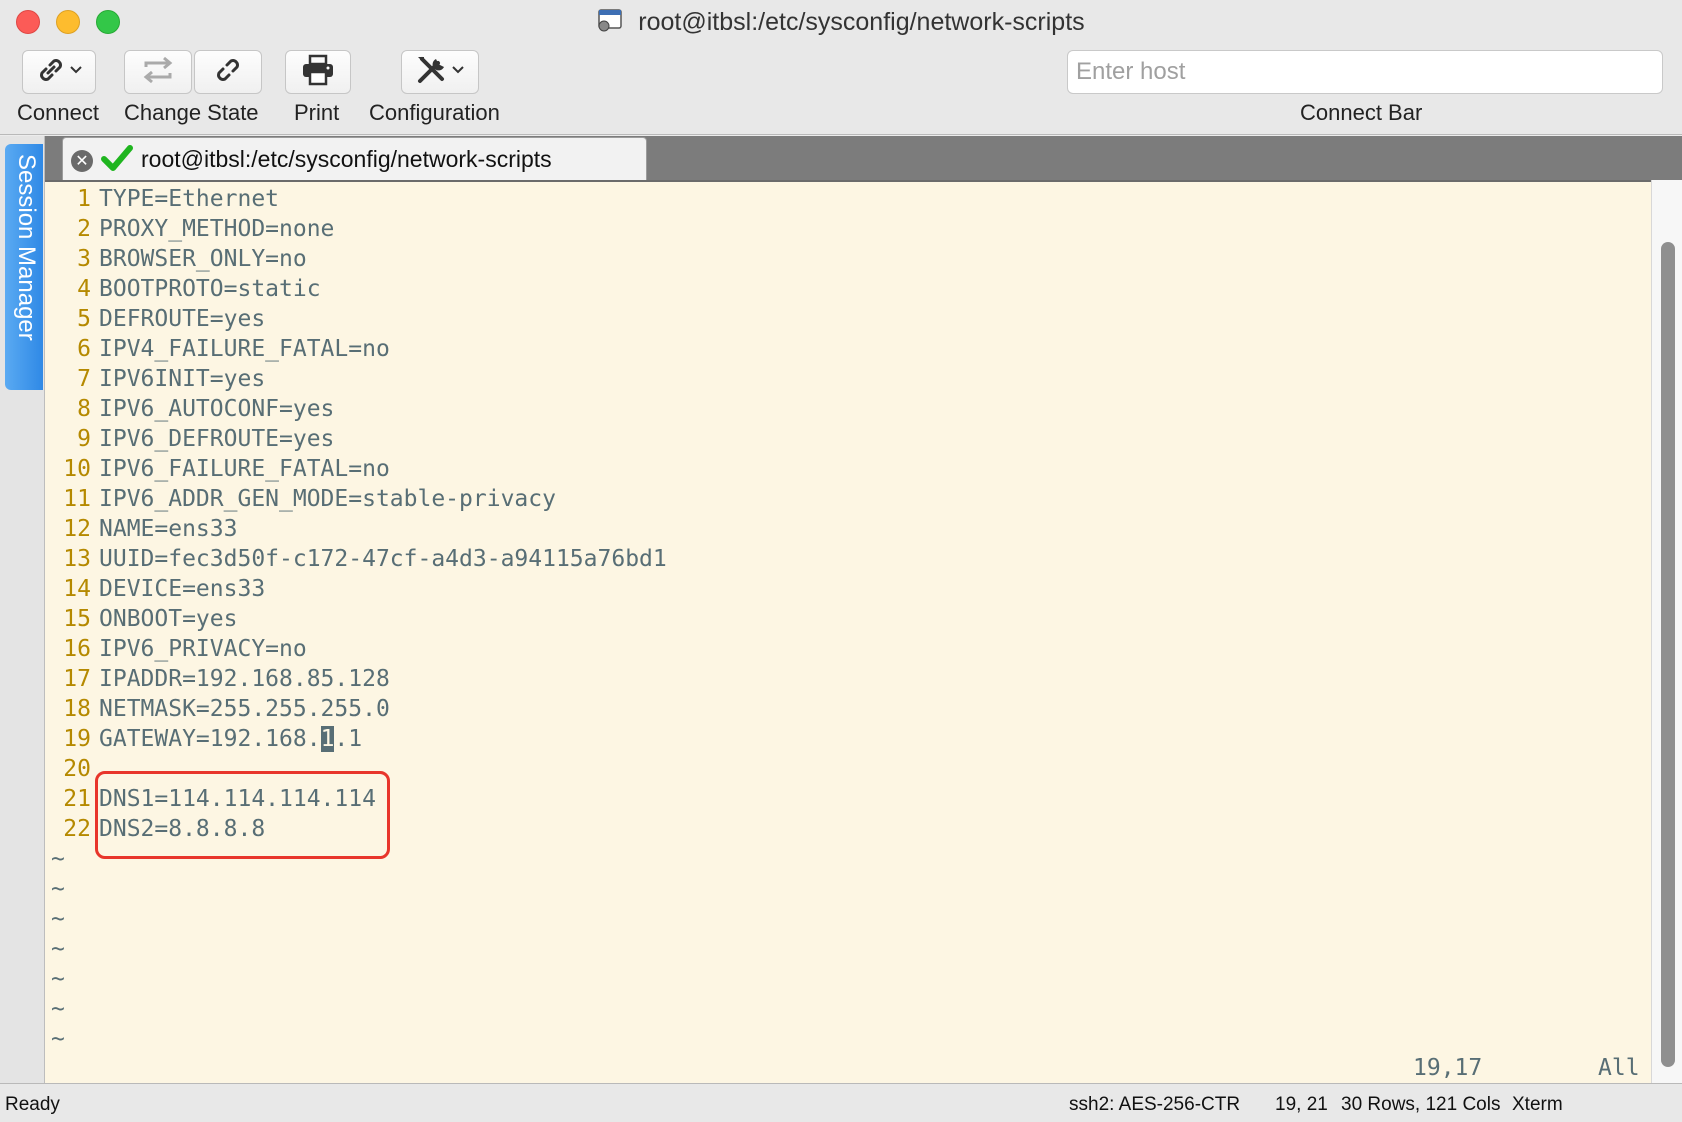 The width and height of the screenshot is (1682, 1122). What do you see at coordinates (77, 829) in the screenshot?
I see `line-number: 22` at bounding box center [77, 829].